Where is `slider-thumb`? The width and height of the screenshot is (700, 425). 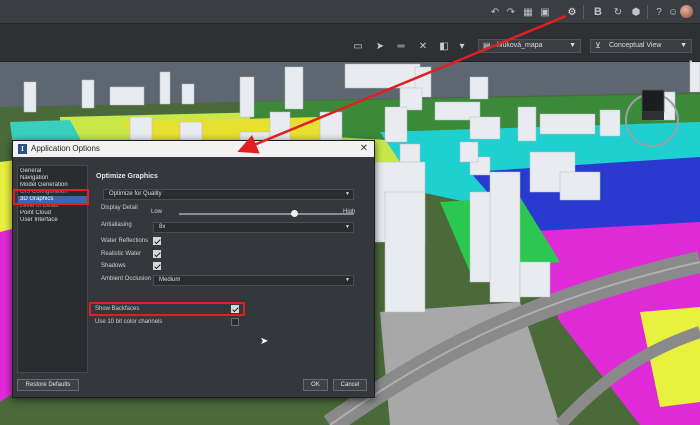 slider-thumb is located at coordinates (294, 213).